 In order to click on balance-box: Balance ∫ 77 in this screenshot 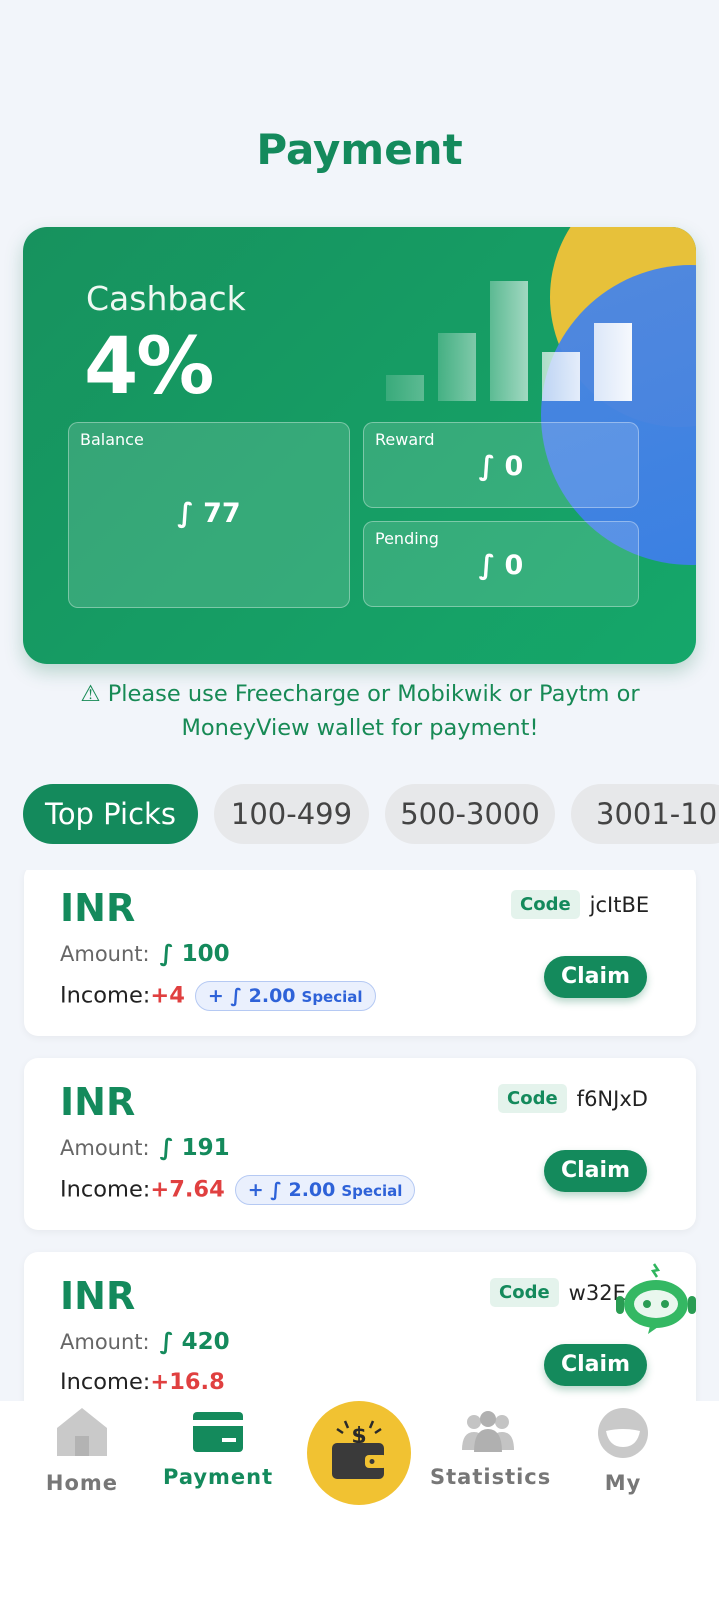, I will do `click(209, 515)`.